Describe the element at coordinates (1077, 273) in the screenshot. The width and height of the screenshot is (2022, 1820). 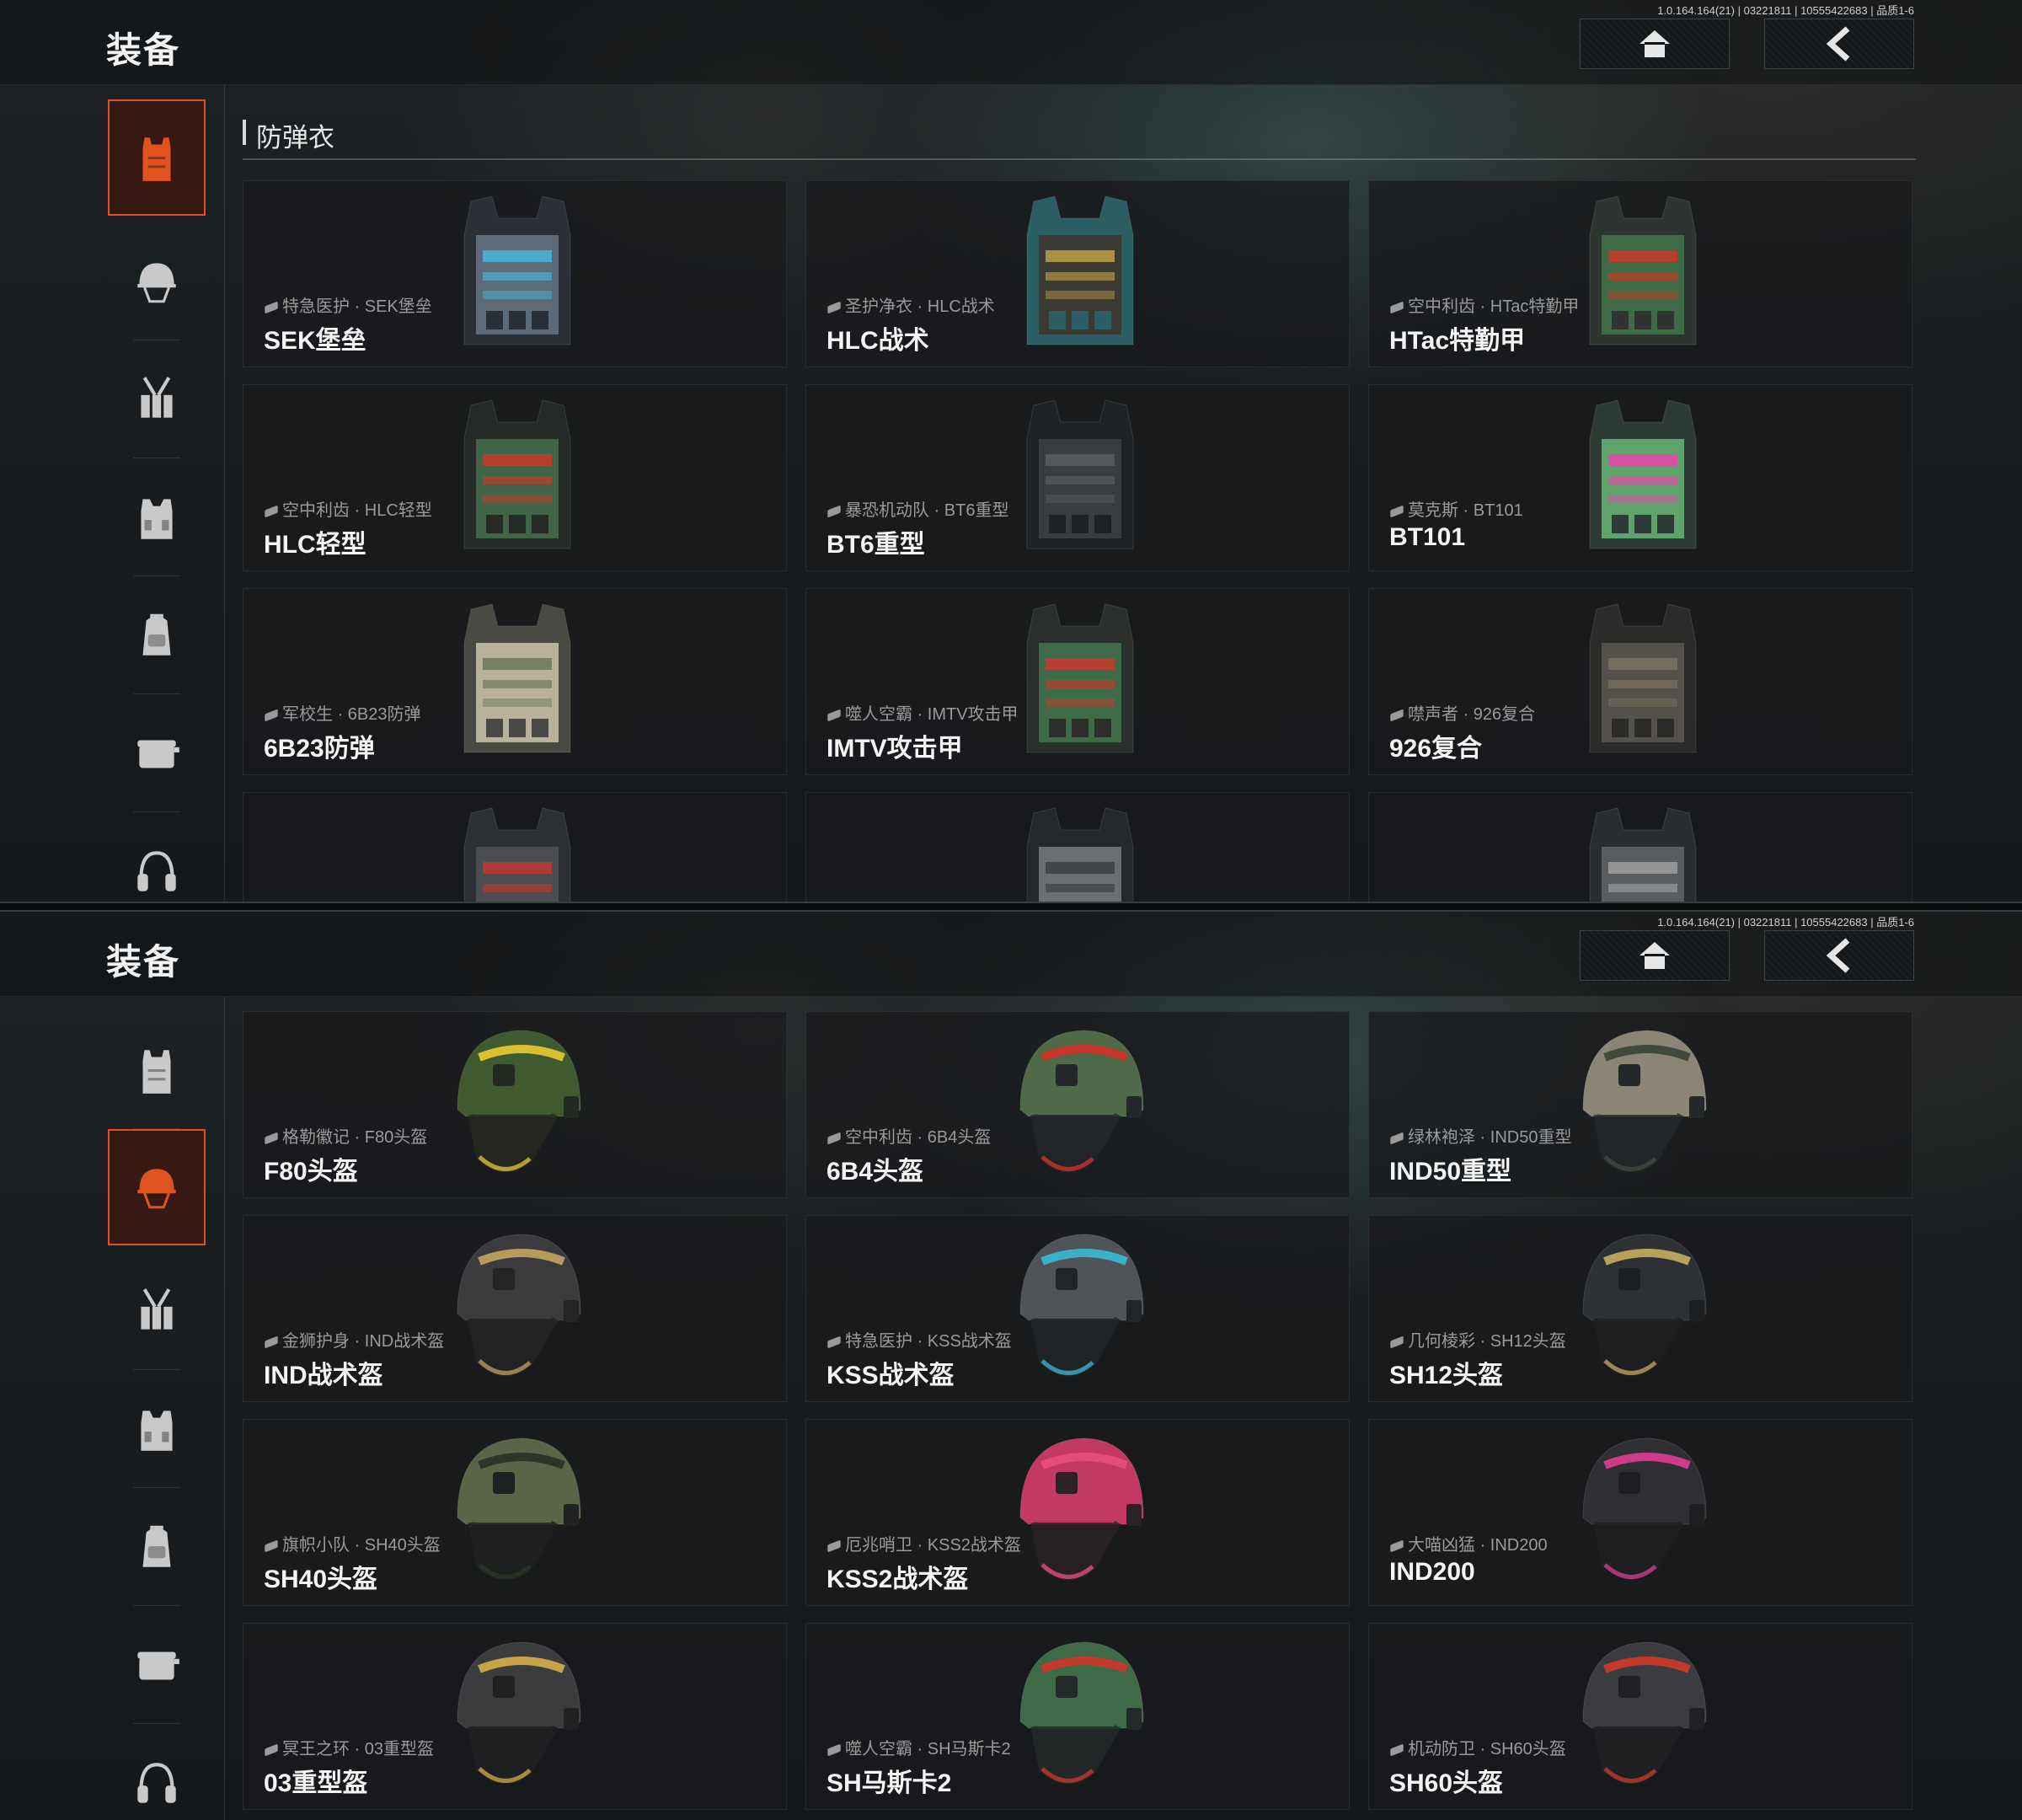
I see `equipment-card: 圣护净衣 · HLC战术 HLC战术` at that location.